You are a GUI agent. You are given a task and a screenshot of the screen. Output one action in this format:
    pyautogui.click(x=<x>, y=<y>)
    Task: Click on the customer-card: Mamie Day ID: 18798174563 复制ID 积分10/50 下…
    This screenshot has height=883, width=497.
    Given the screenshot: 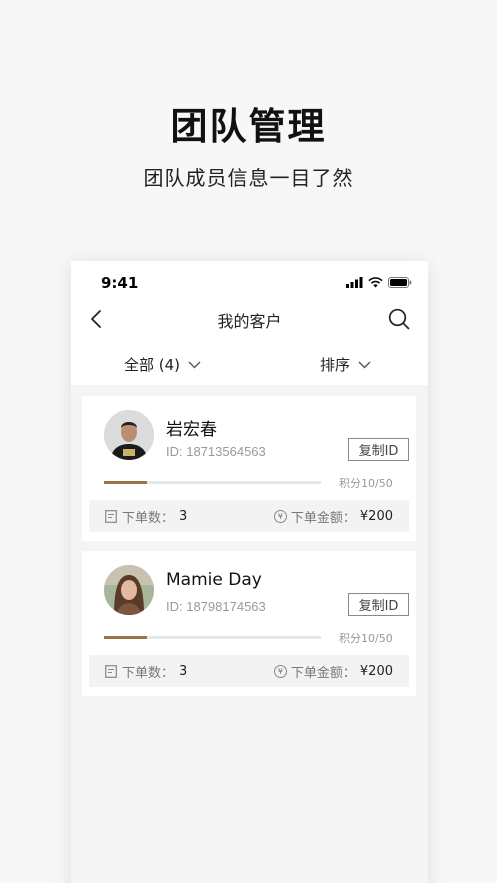 What is the action you would take?
    pyautogui.click(x=249, y=623)
    